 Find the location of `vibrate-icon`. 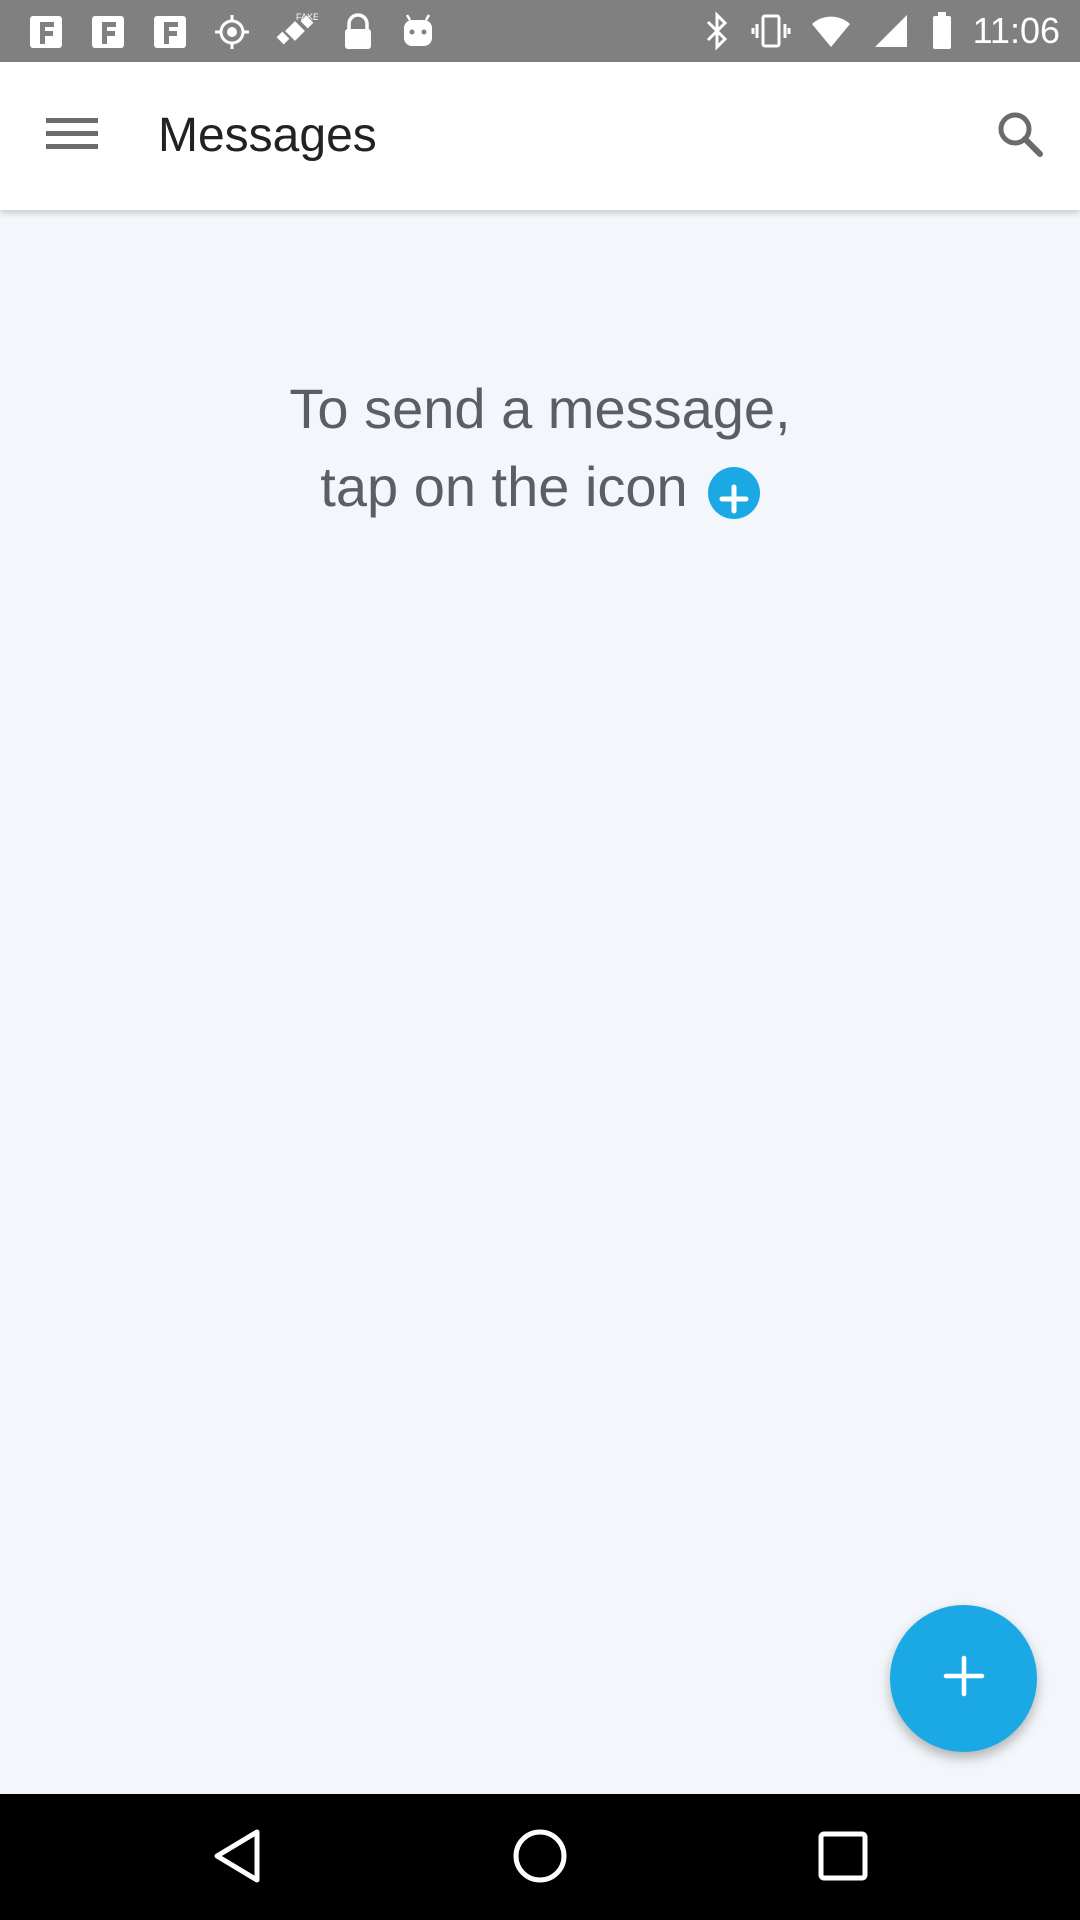

vibrate-icon is located at coordinates (771, 31).